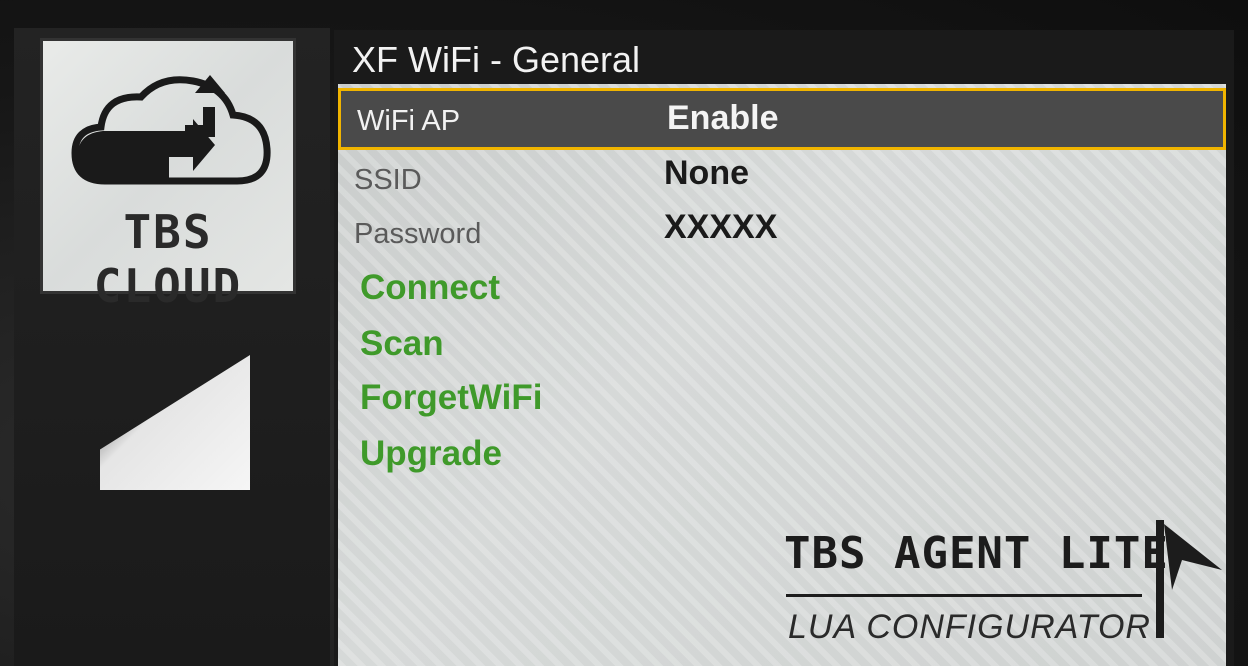 The width and height of the screenshot is (1248, 666). What do you see at coordinates (418, 234) in the screenshot?
I see `setting-label: Password` at bounding box center [418, 234].